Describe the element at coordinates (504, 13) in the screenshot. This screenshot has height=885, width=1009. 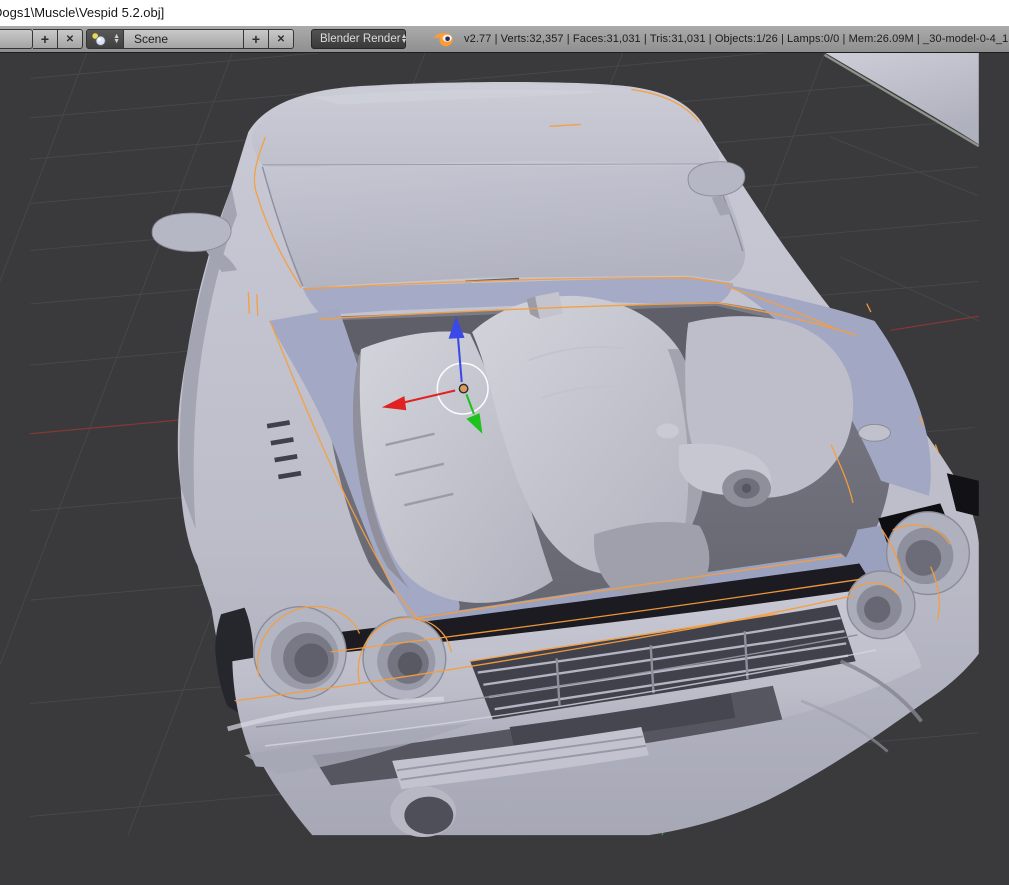
I see `window-titlebar: Dogs1\Muscle\Vespid 5.2.obj]` at that location.